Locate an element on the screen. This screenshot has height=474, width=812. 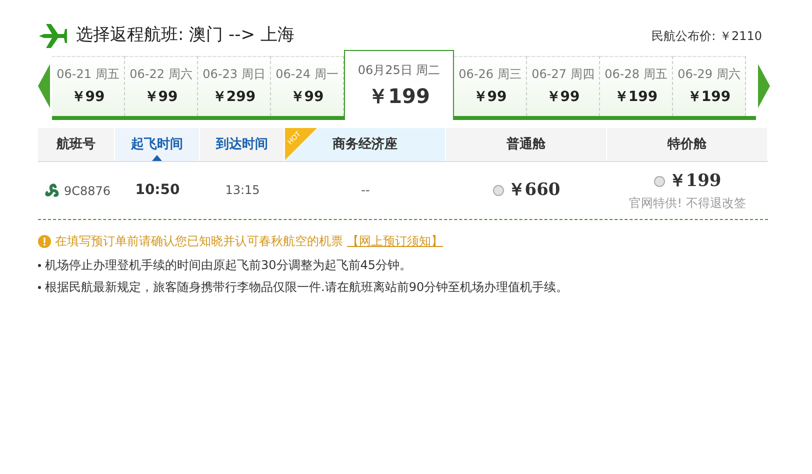
arrival-time: 13:15 is located at coordinates (242, 189).